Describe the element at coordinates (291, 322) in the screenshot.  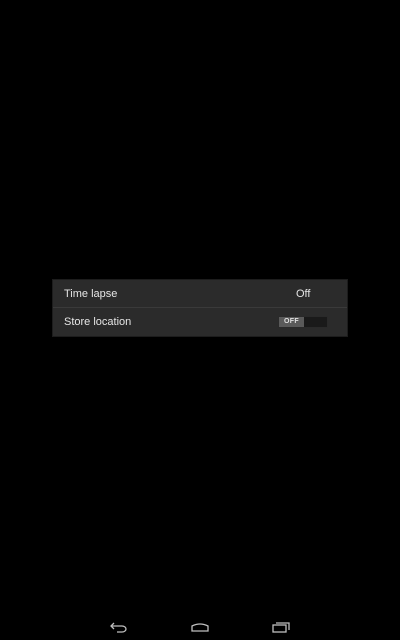
I see `toggle-thumb: OFF` at that location.